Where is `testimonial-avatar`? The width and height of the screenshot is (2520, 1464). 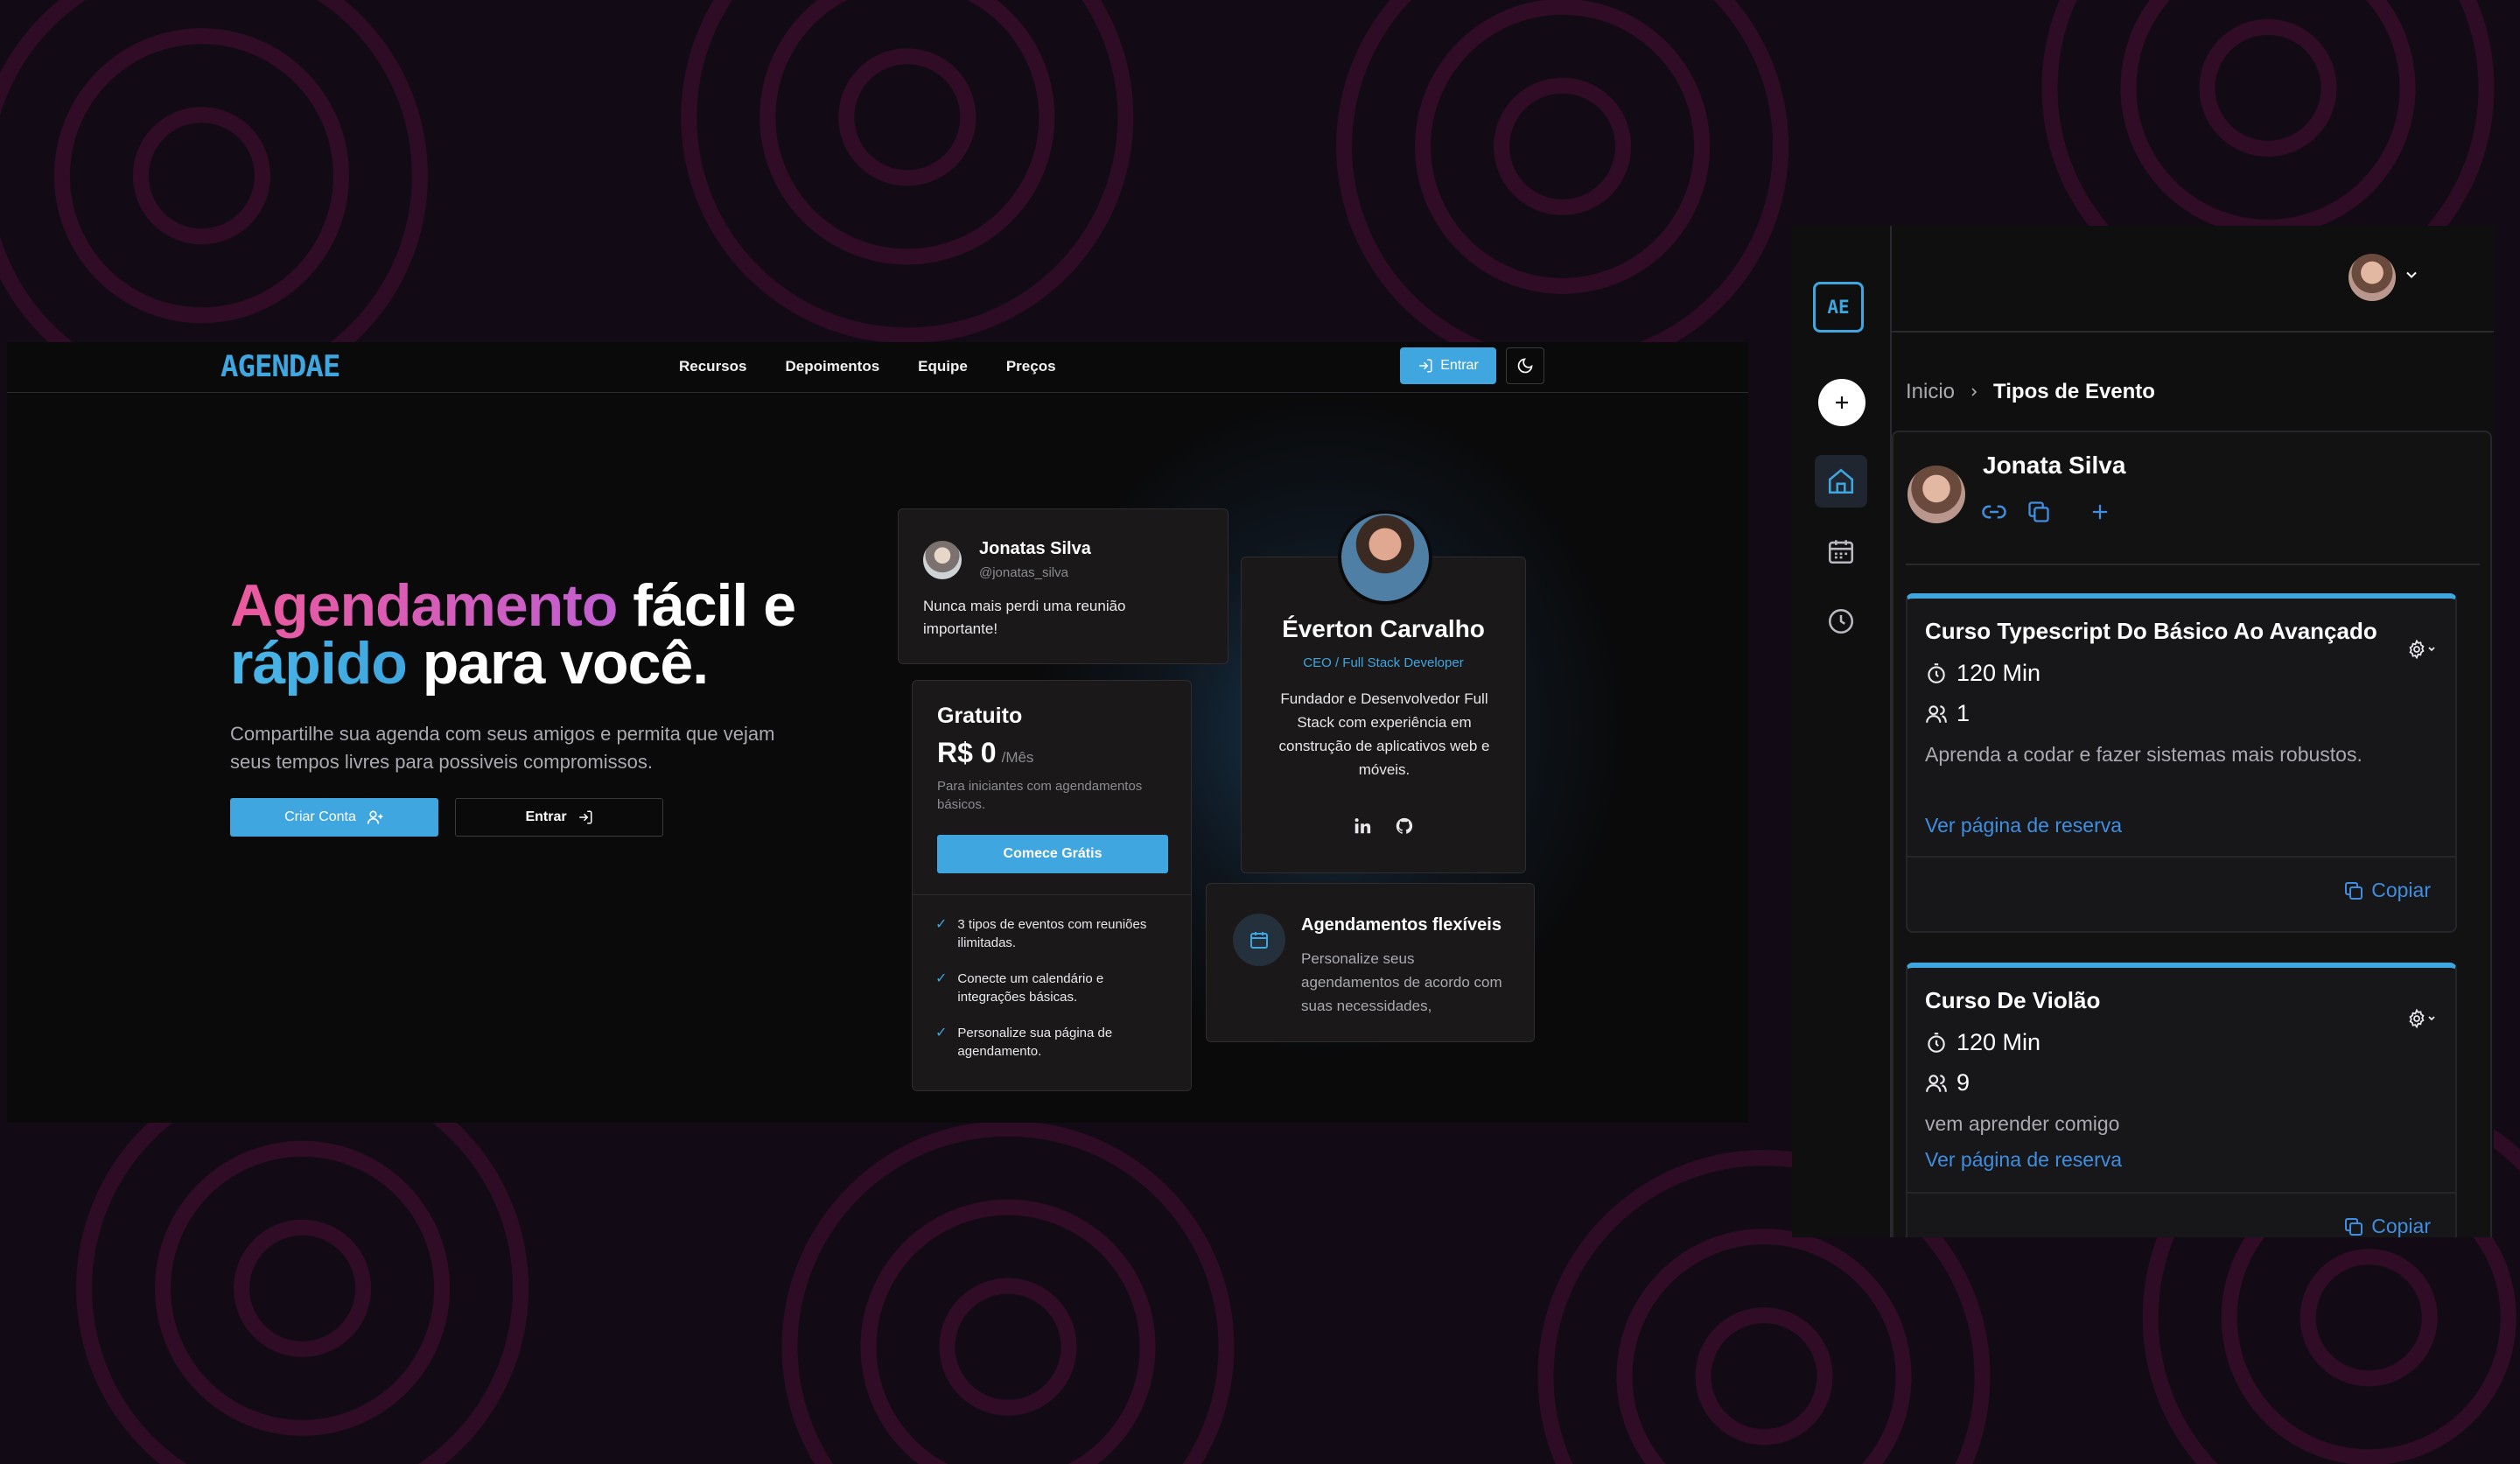 testimonial-avatar is located at coordinates (942, 560).